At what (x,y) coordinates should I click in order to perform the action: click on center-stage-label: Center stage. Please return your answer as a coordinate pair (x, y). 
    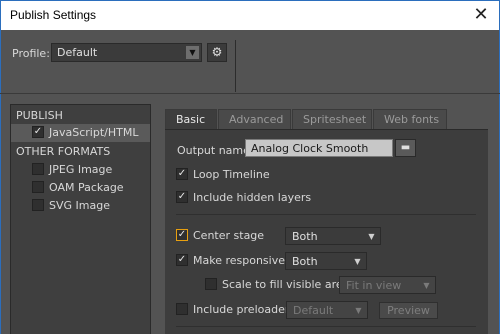
    Looking at the image, I should click on (229, 235).